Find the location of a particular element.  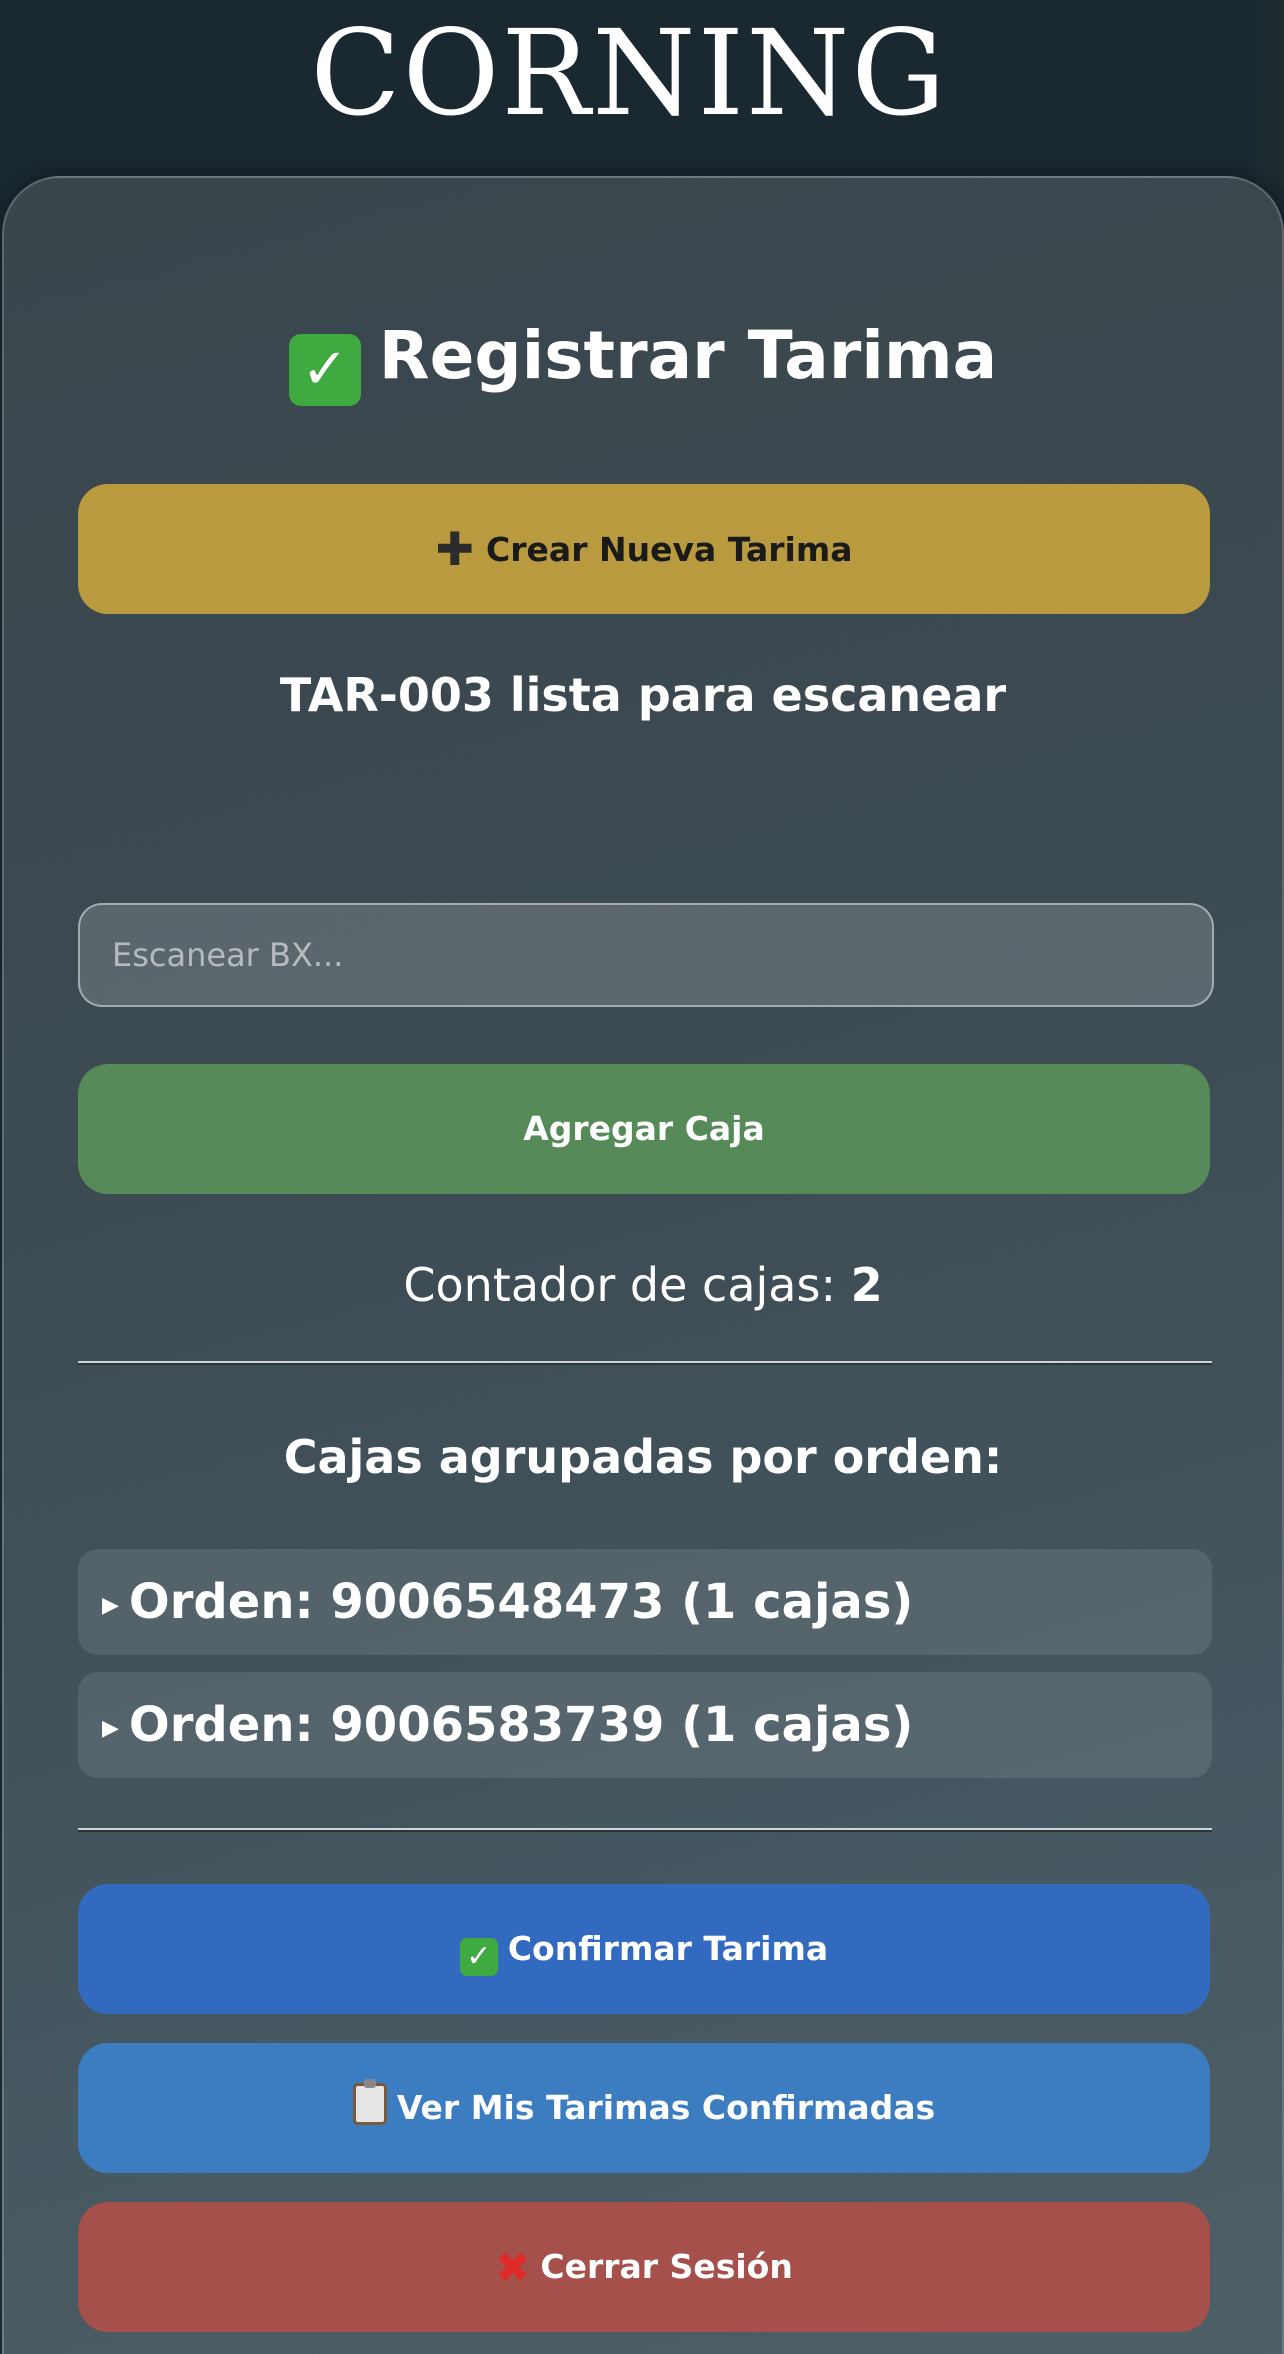

page-title: ✓ Registrar Tarima is located at coordinates (643, 358).